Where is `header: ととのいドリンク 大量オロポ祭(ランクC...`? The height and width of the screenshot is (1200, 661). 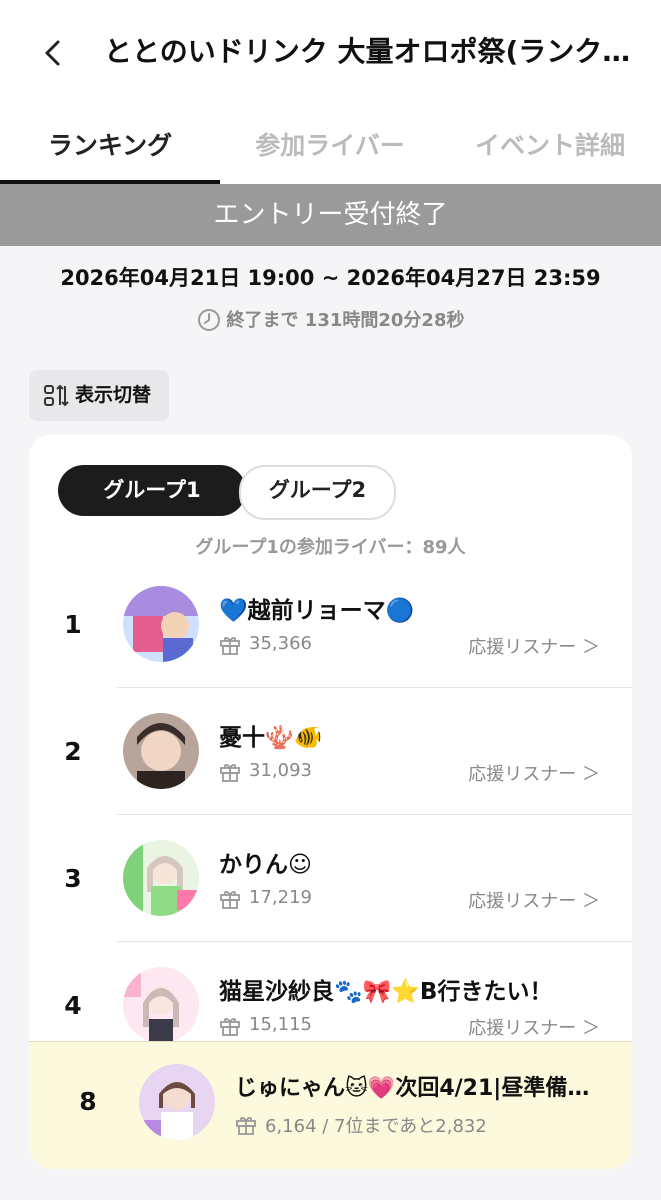 header: ととのいドリンク 大量オロポ祭(ランクC... is located at coordinates (330, 55).